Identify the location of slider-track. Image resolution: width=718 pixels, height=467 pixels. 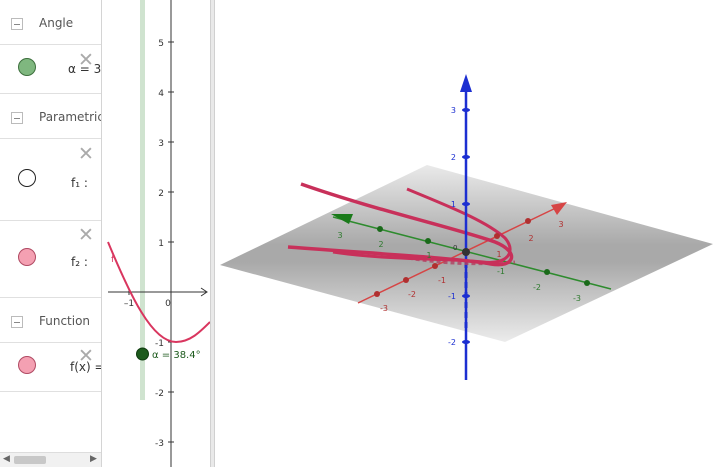
(142, 200).